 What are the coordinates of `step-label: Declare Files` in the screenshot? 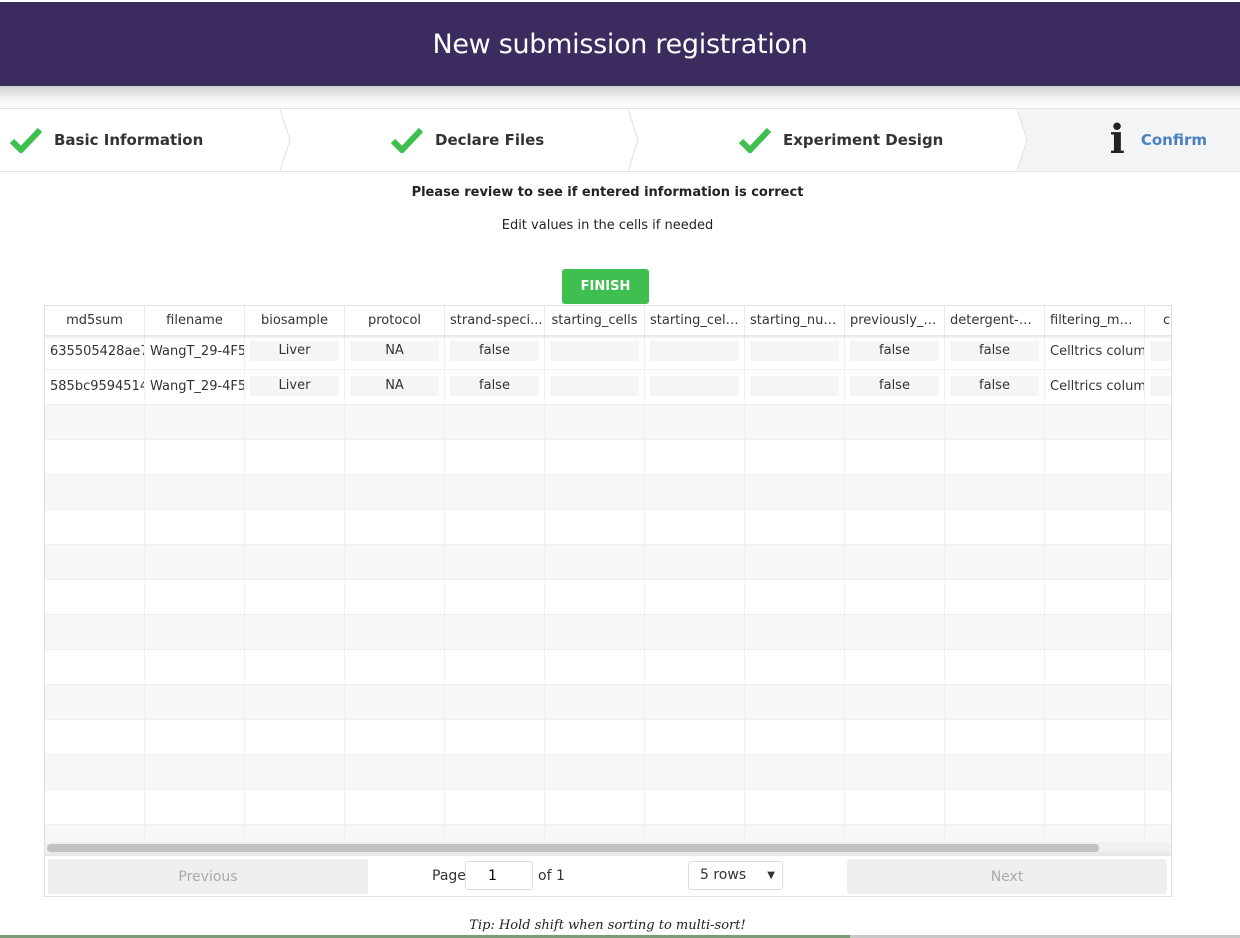 It's located at (490, 140).